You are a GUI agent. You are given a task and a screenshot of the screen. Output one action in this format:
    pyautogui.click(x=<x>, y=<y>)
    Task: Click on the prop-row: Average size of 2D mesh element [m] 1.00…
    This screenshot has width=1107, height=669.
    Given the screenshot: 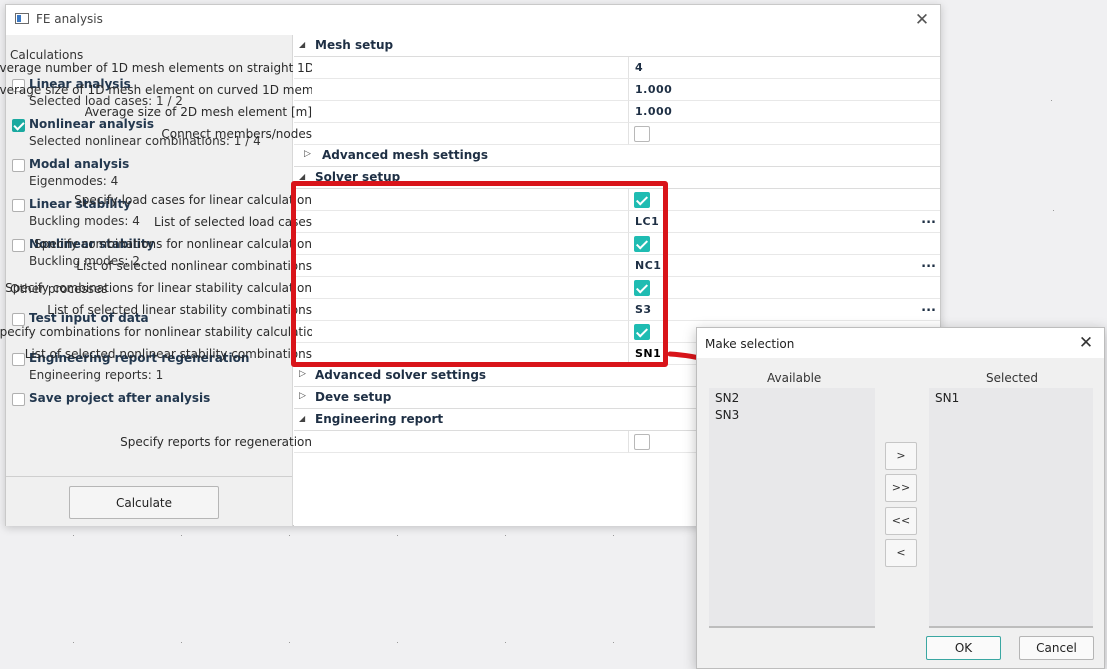 What is the action you would take?
    pyautogui.click(x=512, y=112)
    